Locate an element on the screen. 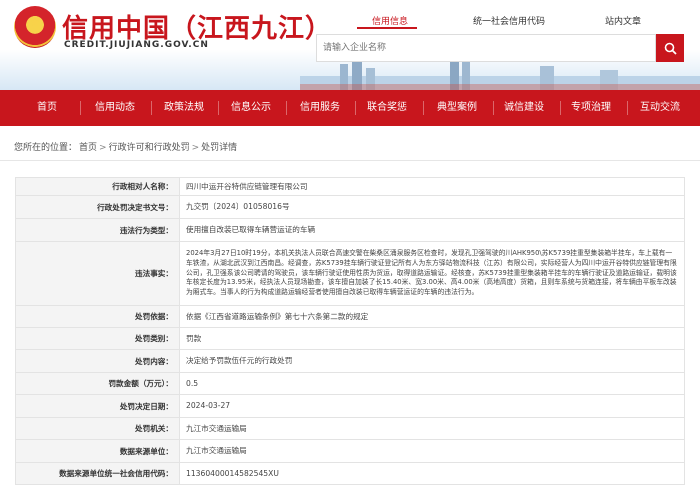 This screenshot has width=700, height=487. breadcrumb-current: 处罚详情 is located at coordinates (219, 148).